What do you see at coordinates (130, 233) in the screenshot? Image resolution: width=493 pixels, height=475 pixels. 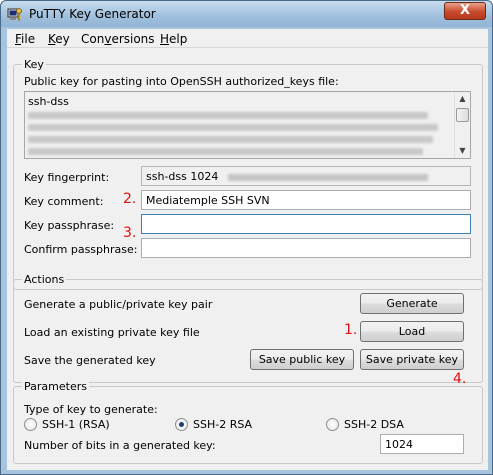 I see `annotation-3: 3.` at bounding box center [130, 233].